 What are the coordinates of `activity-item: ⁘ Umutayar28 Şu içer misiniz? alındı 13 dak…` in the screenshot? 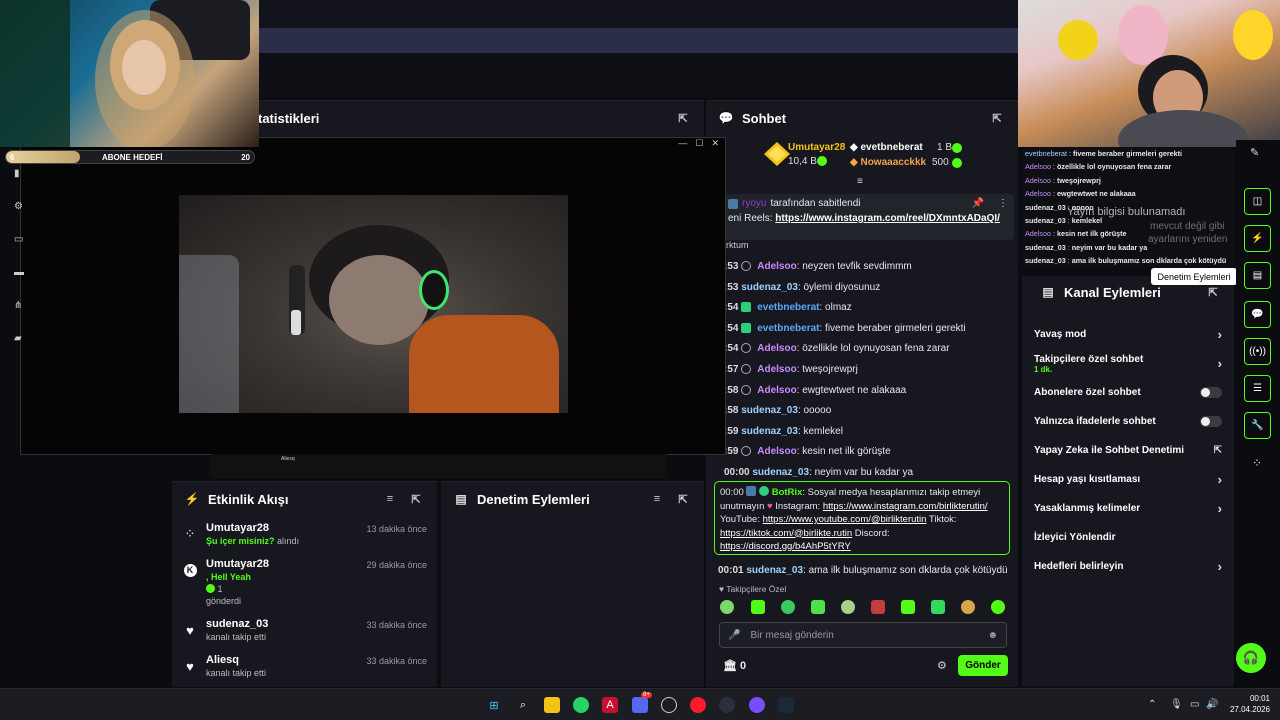 It's located at (304, 534).